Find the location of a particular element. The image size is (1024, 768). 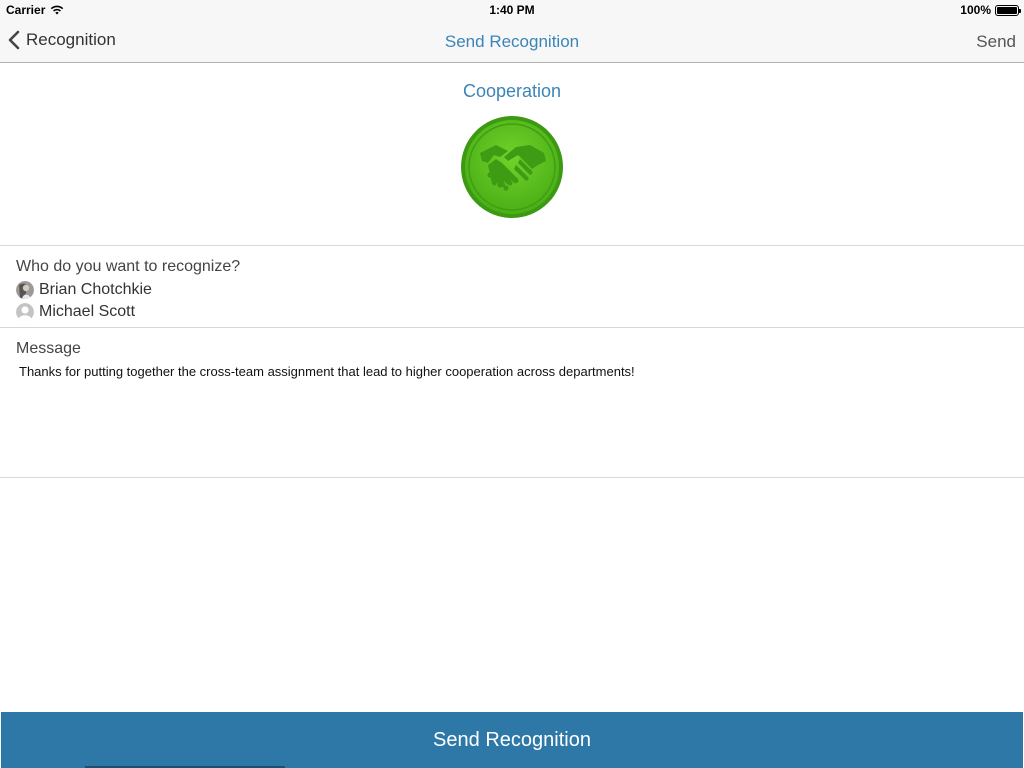

recipient-name: Michael Scott is located at coordinates (87, 311).